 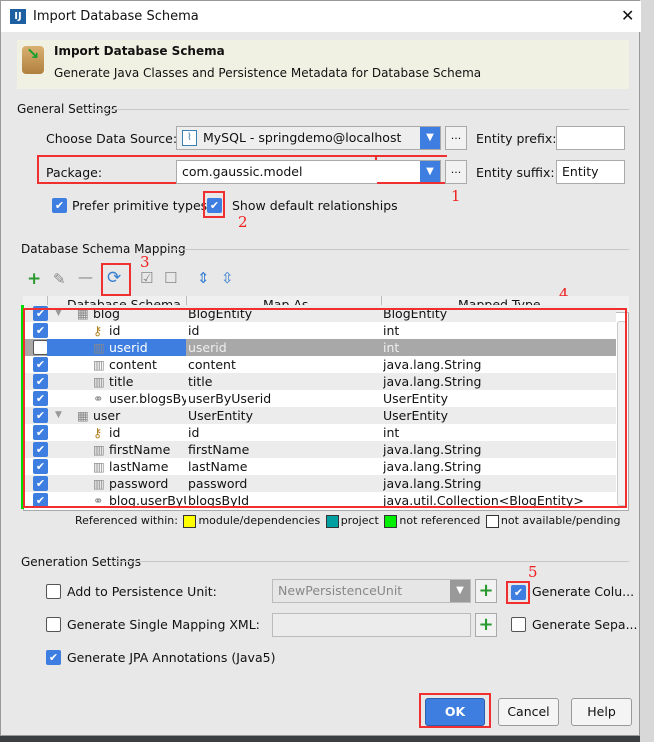 I want to click on legend-swatch-teal, so click(x=332, y=521).